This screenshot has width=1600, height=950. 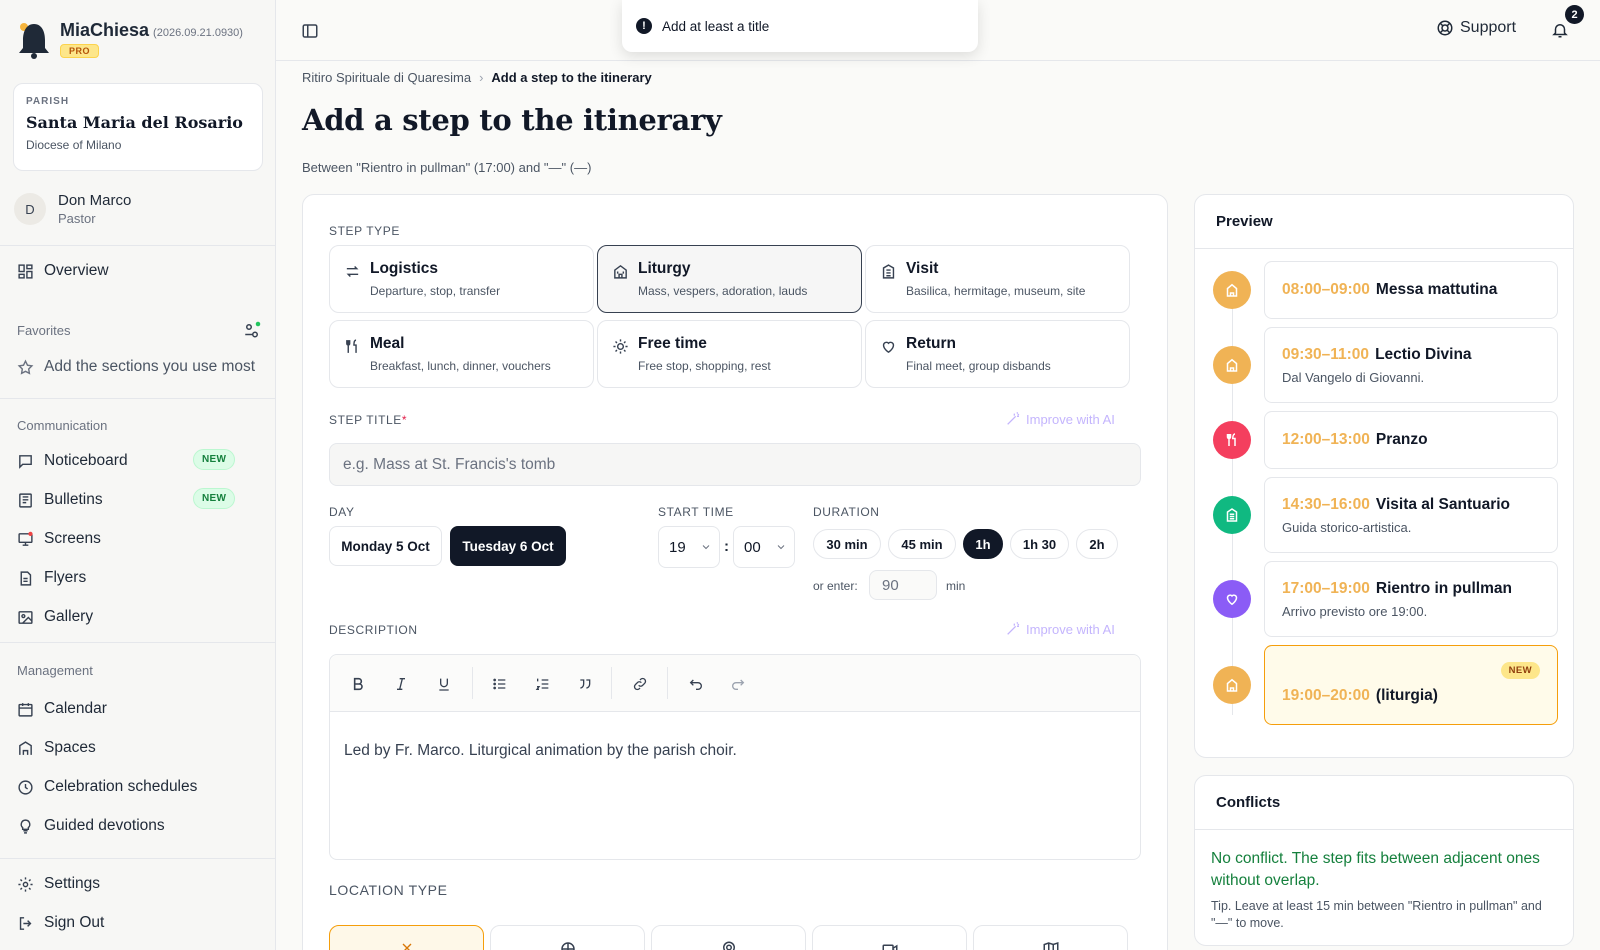 I want to click on step-type-meal: Meal Breakfast, lunch, dinner, vouchers, so click(x=461, y=354).